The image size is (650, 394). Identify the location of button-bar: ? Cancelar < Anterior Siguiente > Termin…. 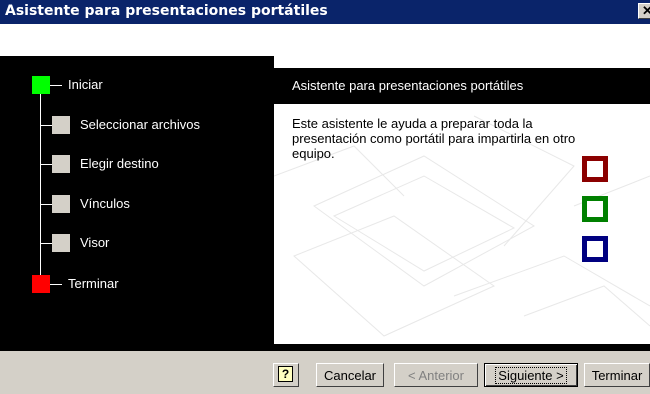
(325, 372).